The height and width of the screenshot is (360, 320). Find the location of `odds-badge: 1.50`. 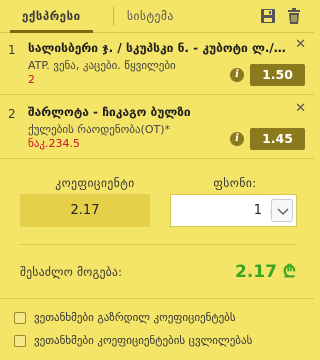

odds-badge: 1.50 is located at coordinates (277, 75).